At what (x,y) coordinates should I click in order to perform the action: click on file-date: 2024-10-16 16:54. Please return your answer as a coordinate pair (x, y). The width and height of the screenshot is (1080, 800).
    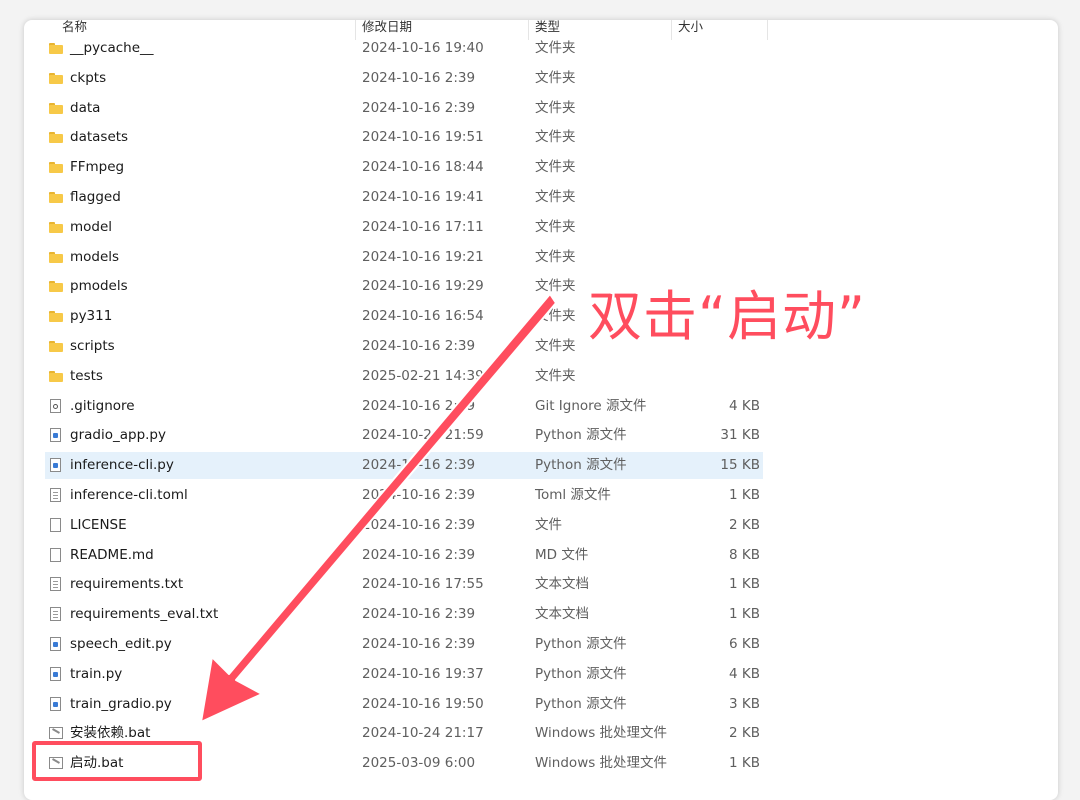
    Looking at the image, I should click on (423, 316).